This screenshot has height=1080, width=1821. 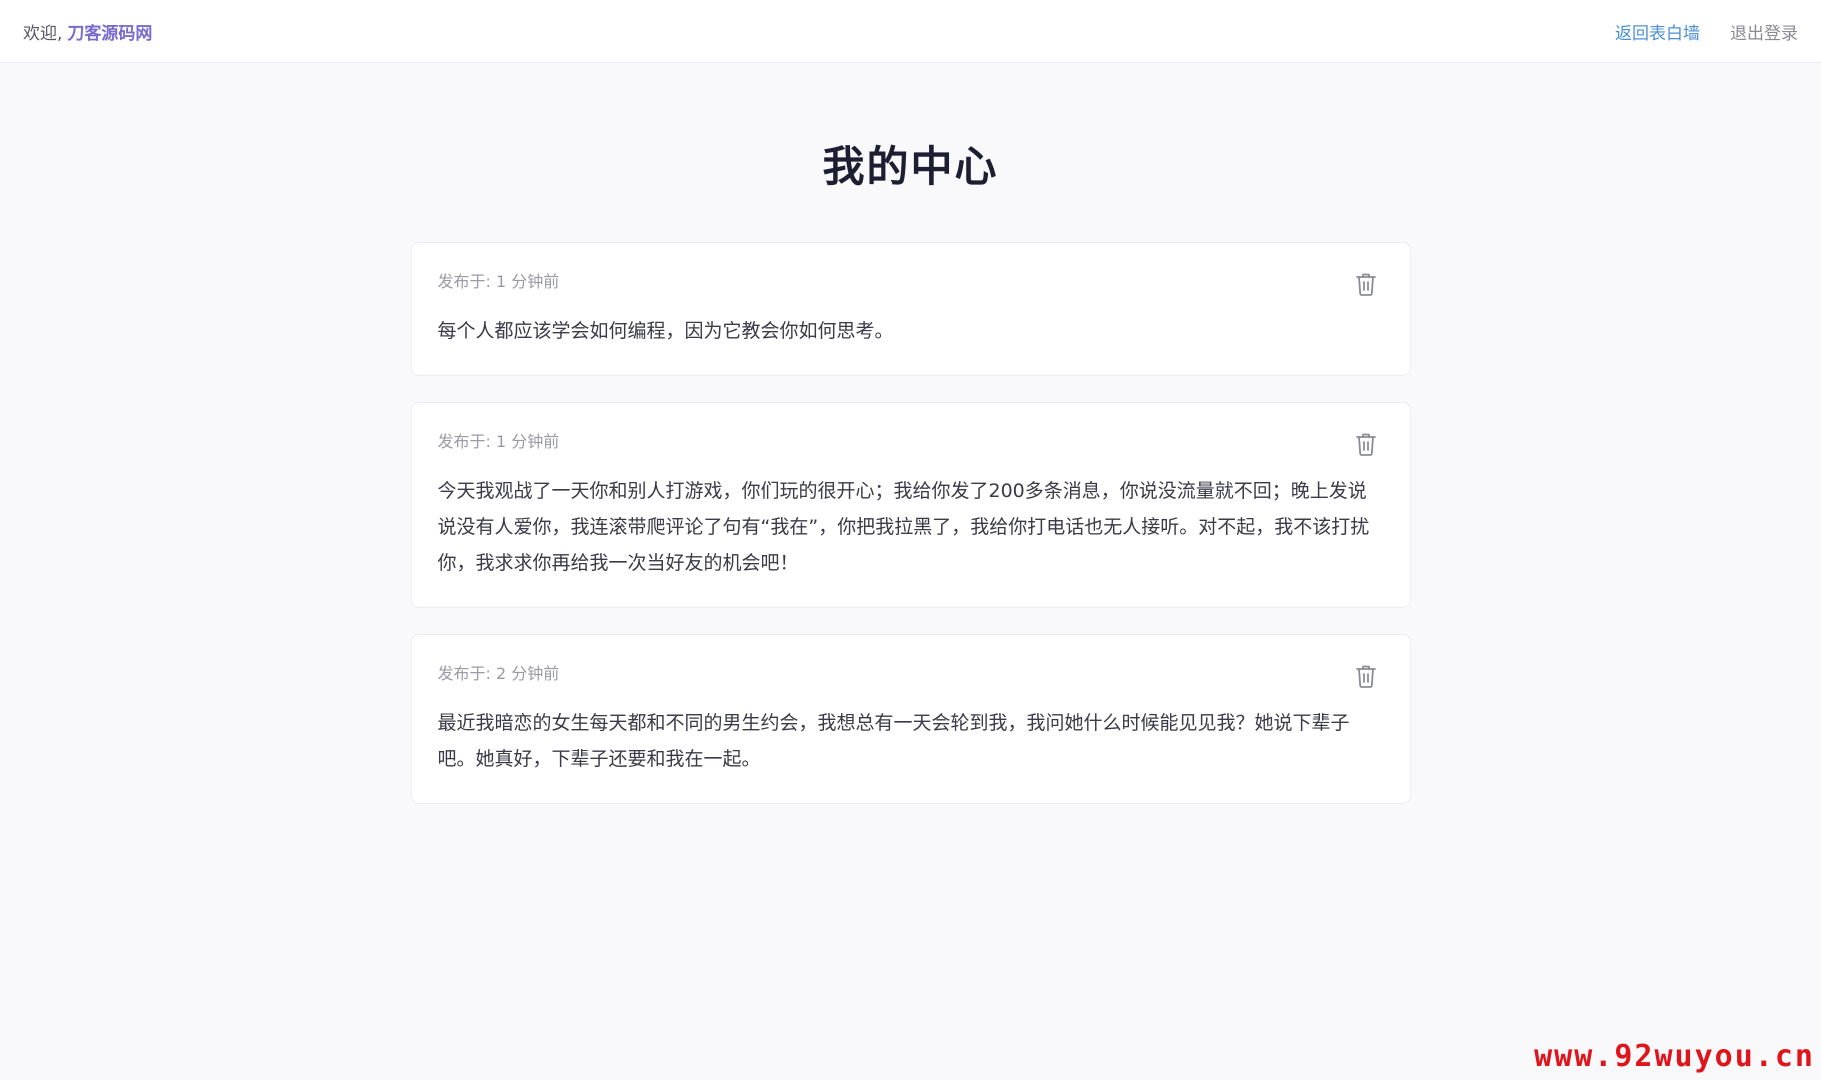 I want to click on top-bar: 欢迎, 刀客源码网 返回表白墙 退出登录, so click(x=910, y=31).